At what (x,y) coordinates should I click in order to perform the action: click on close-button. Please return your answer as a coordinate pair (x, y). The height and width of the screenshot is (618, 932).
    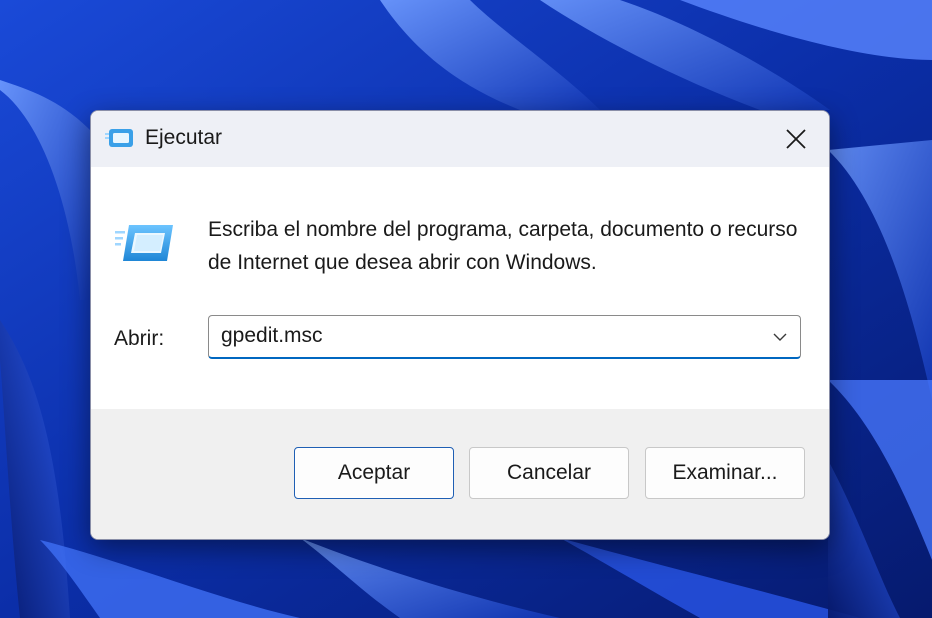
    Looking at the image, I should click on (796, 139).